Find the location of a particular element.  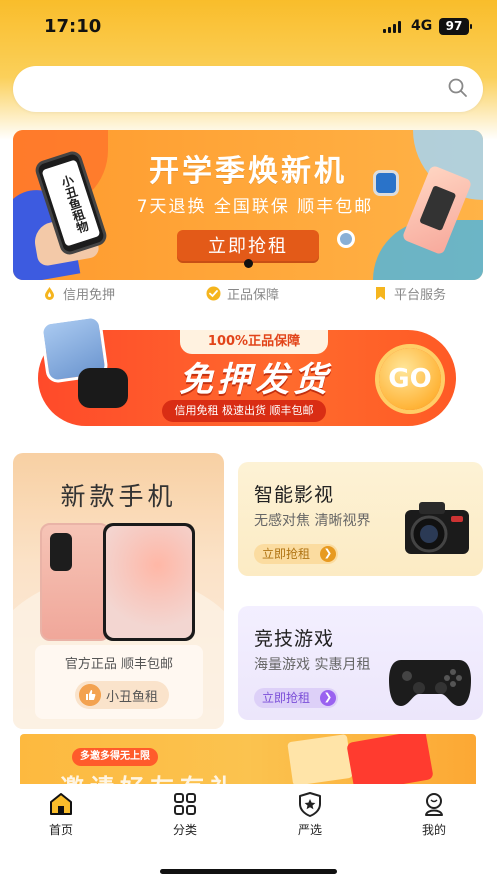

search-icon is located at coordinates (458, 88).